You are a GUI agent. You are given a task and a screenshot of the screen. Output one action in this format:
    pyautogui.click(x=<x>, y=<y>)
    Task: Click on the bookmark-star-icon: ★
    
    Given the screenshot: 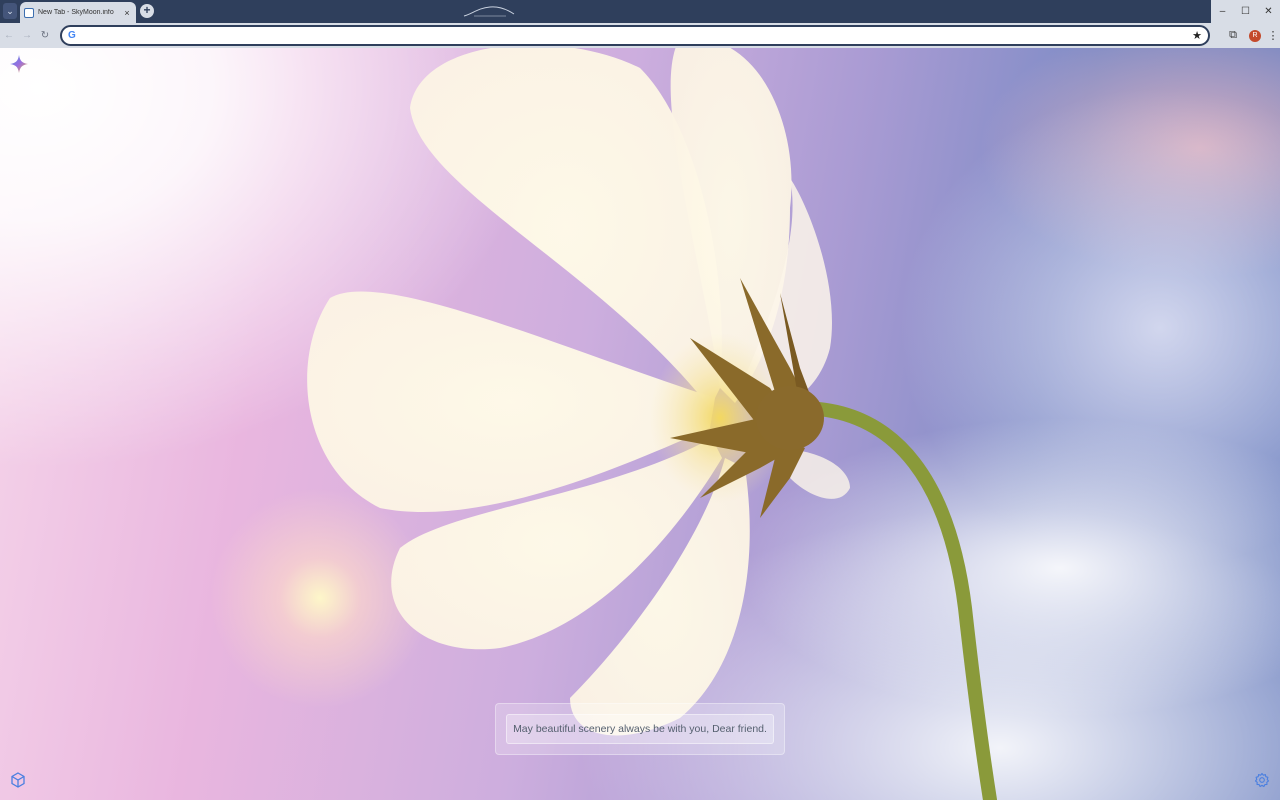 What is the action you would take?
    pyautogui.click(x=1197, y=35)
    